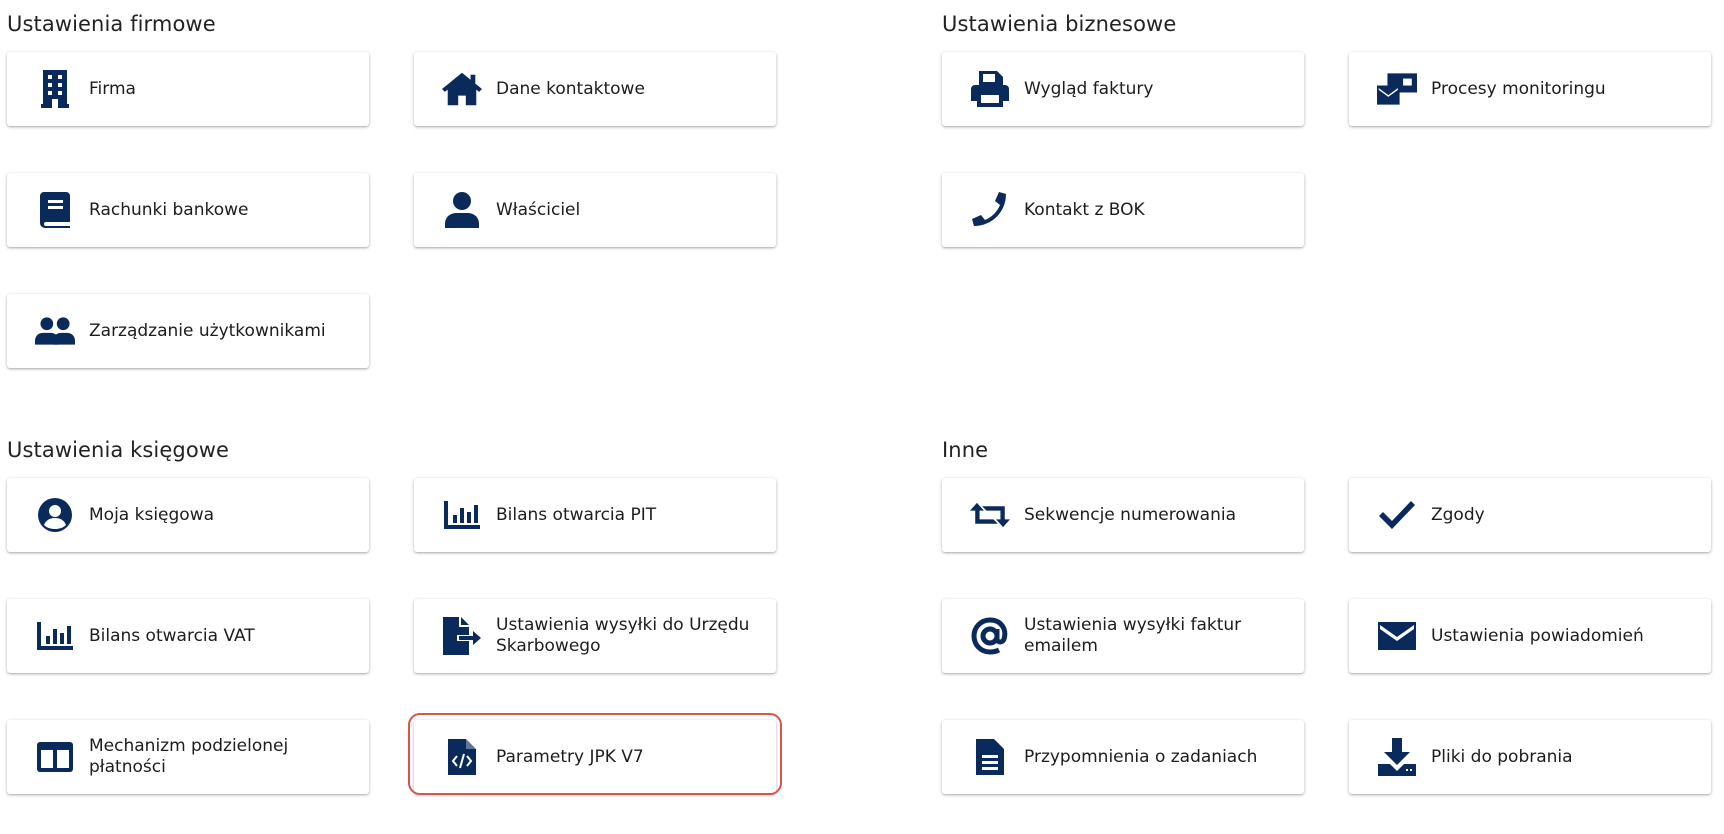  I want to click on file-export-icon, so click(462, 636).